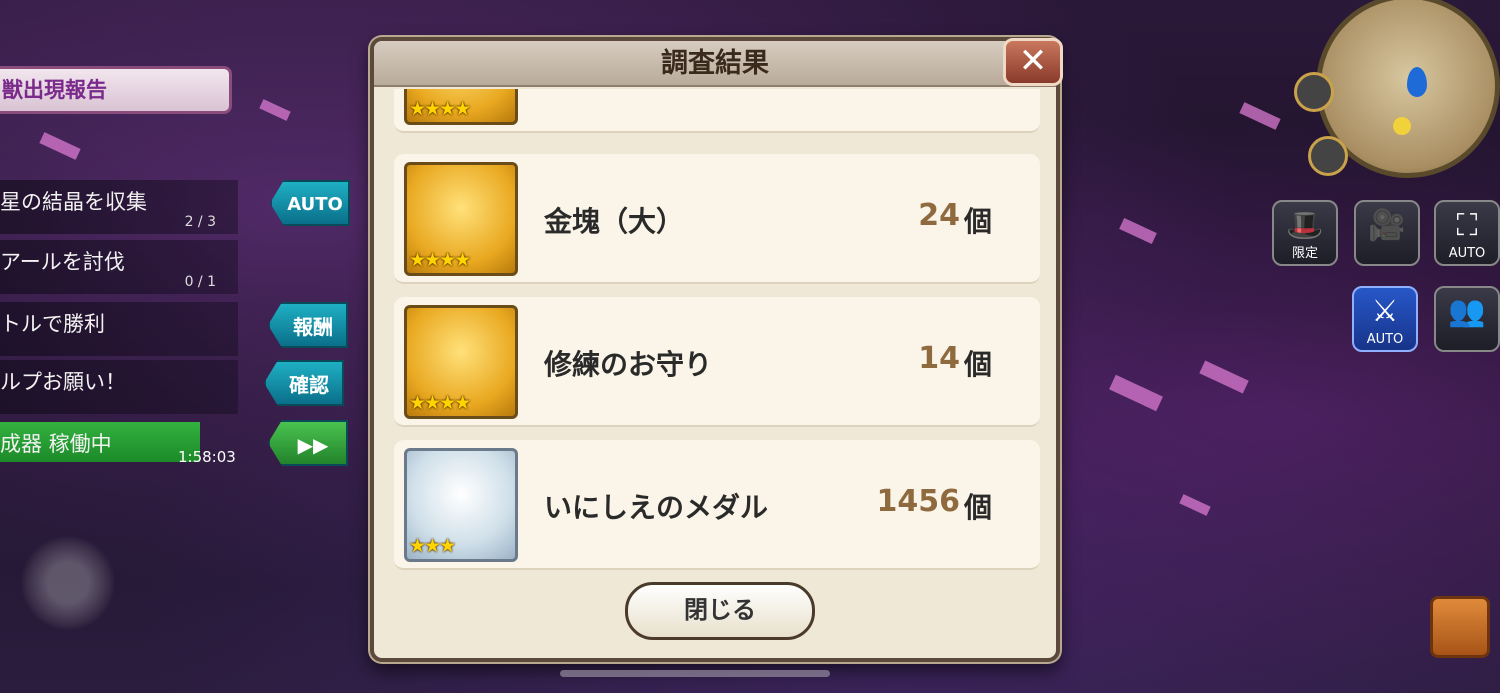 The image size is (1500, 693). What do you see at coordinates (68, 583) in the screenshot?
I see `virtual-joystick` at bounding box center [68, 583].